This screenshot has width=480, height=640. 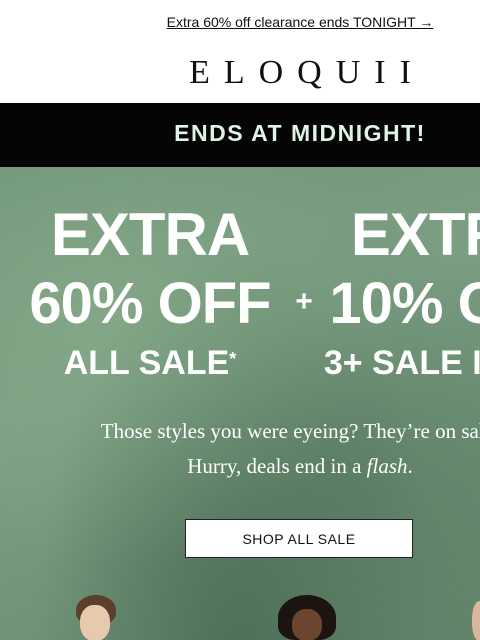 I want to click on offer1-line3-text: ALL SALE, so click(x=146, y=363).